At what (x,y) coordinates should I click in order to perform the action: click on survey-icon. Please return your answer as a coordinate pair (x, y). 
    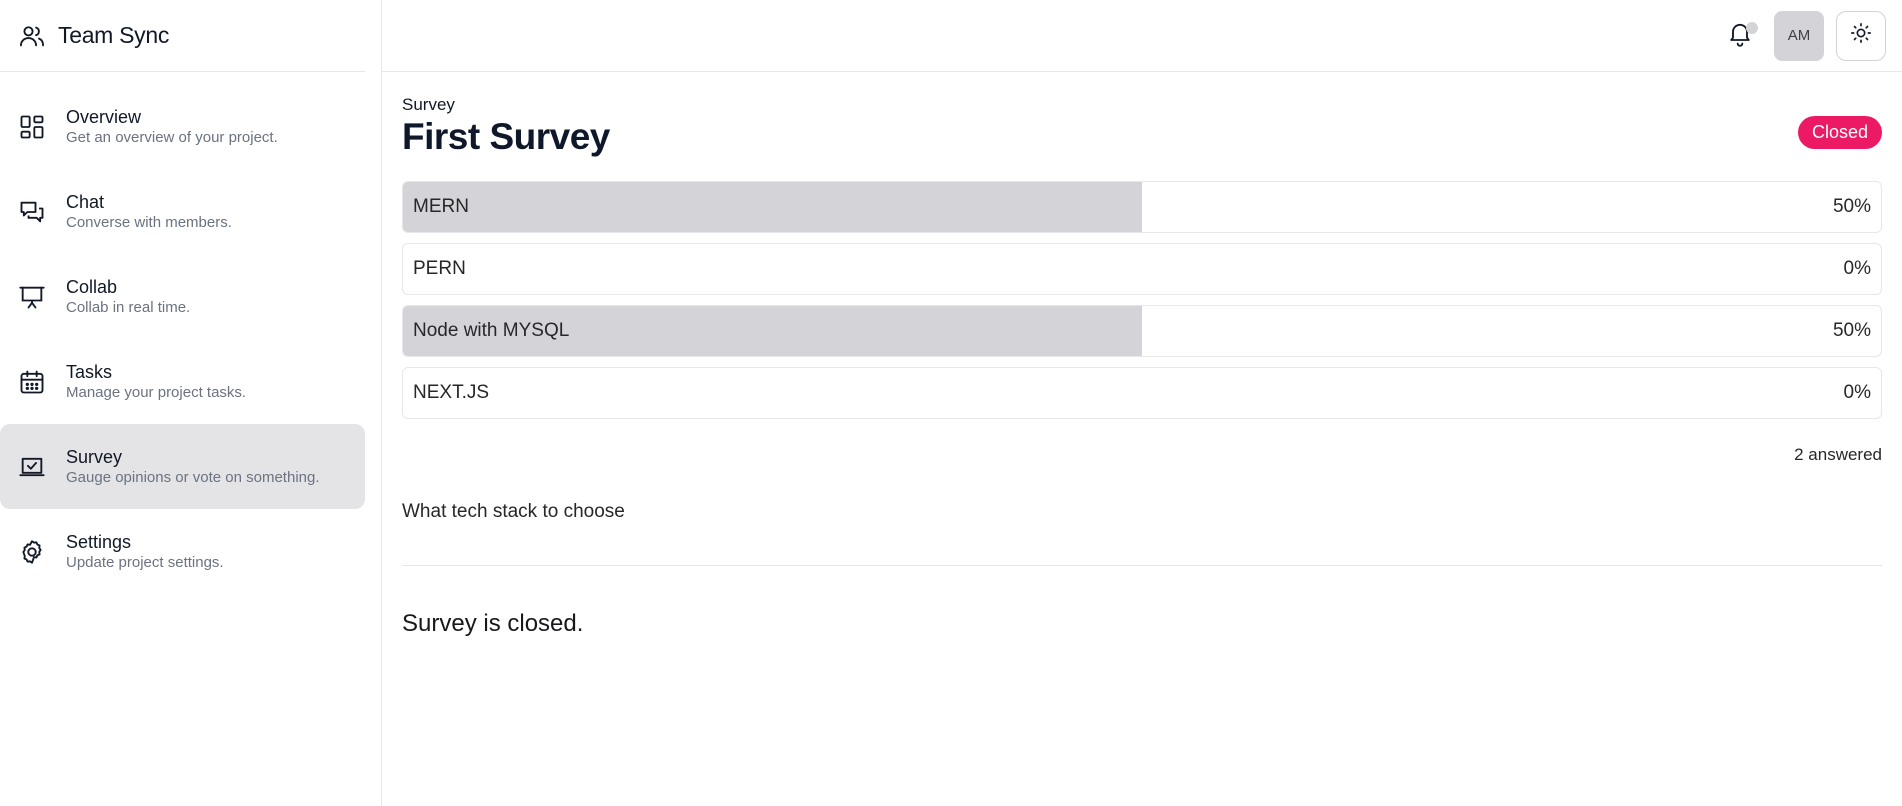
    Looking at the image, I should click on (32, 467).